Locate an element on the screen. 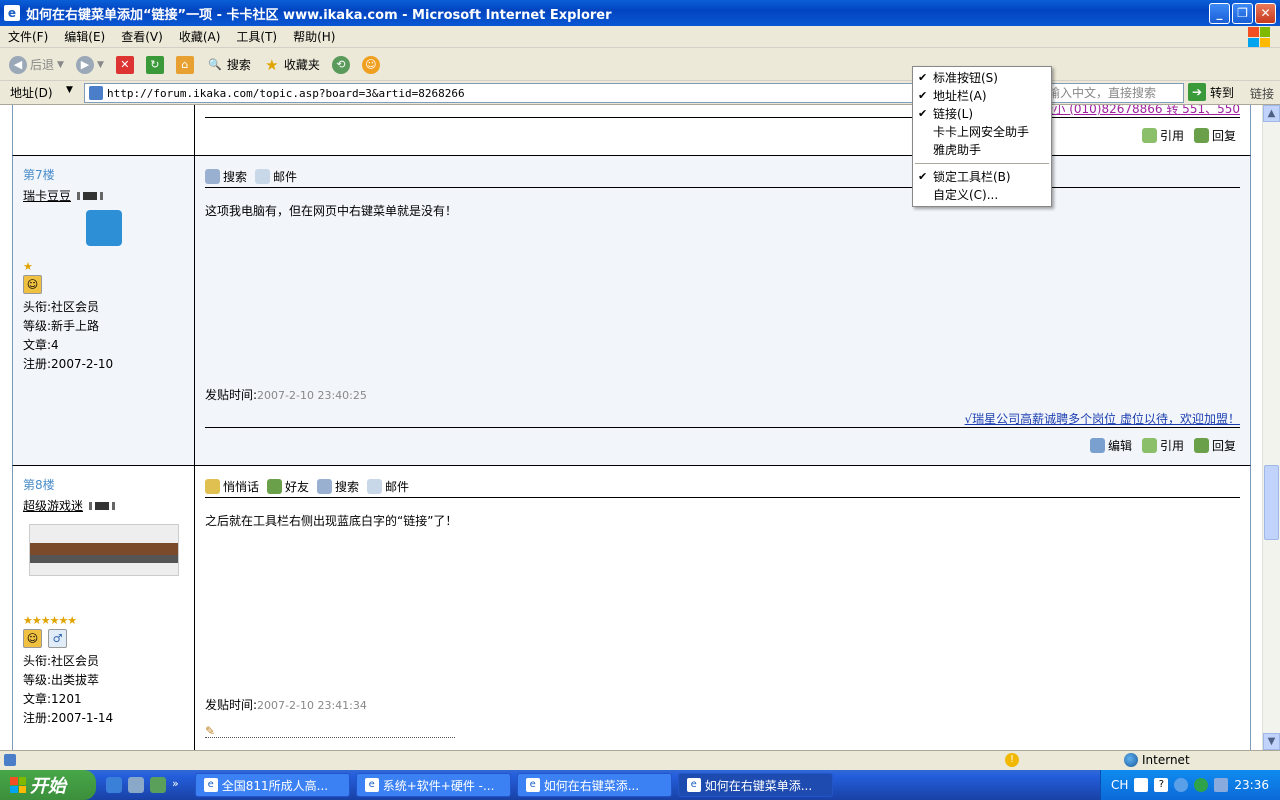  refresh-button: ↻ is located at coordinates (155, 65).